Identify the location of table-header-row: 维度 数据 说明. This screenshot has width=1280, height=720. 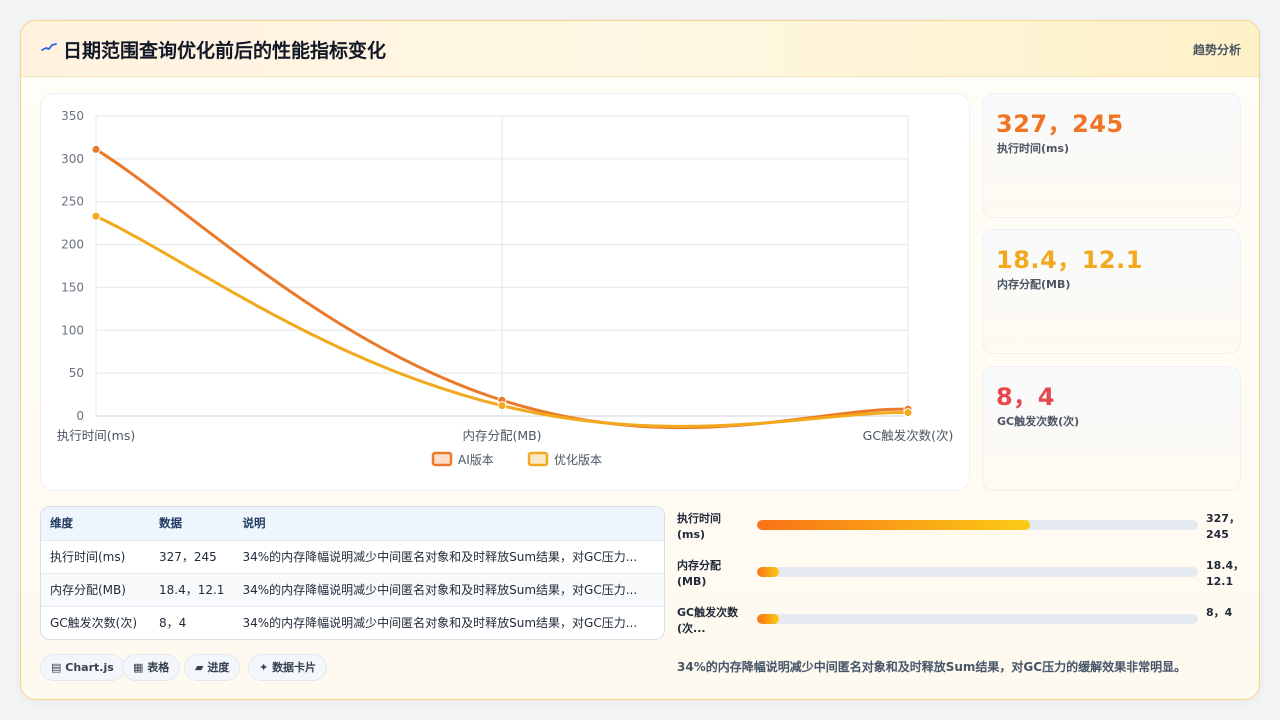
(352, 523).